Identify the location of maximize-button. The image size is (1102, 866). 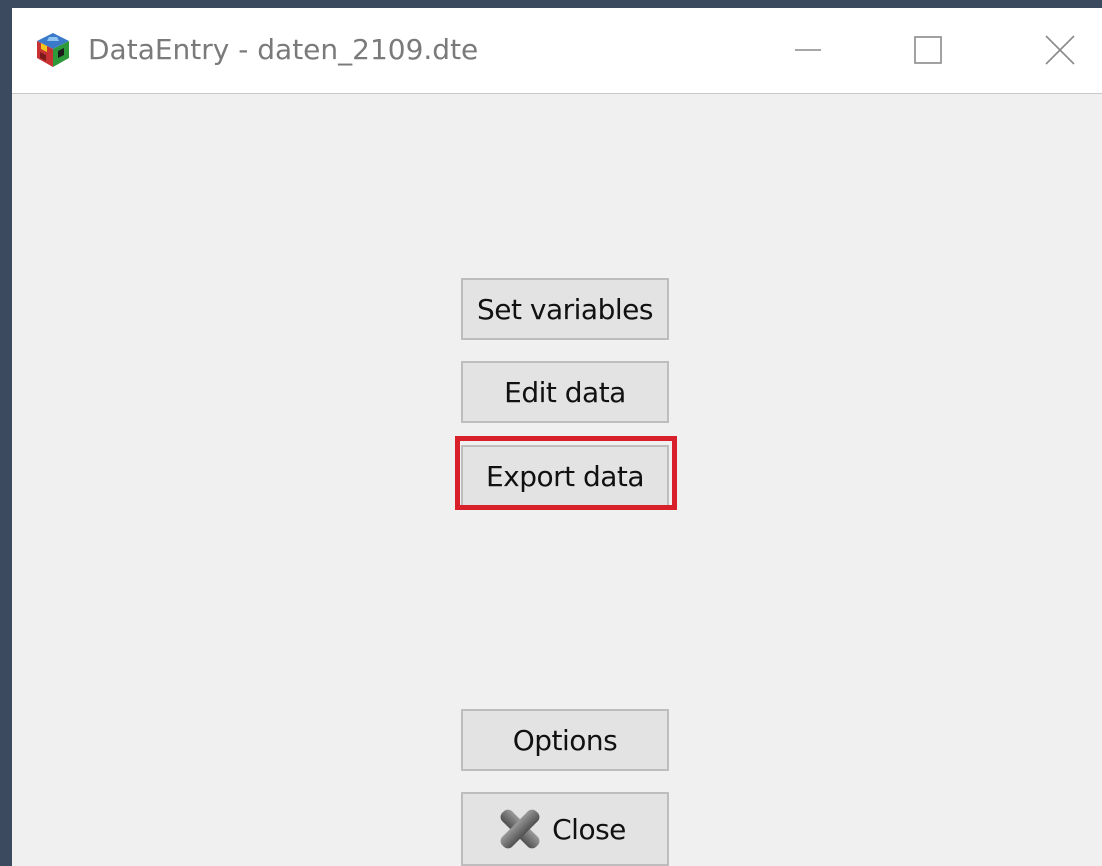
(928, 50).